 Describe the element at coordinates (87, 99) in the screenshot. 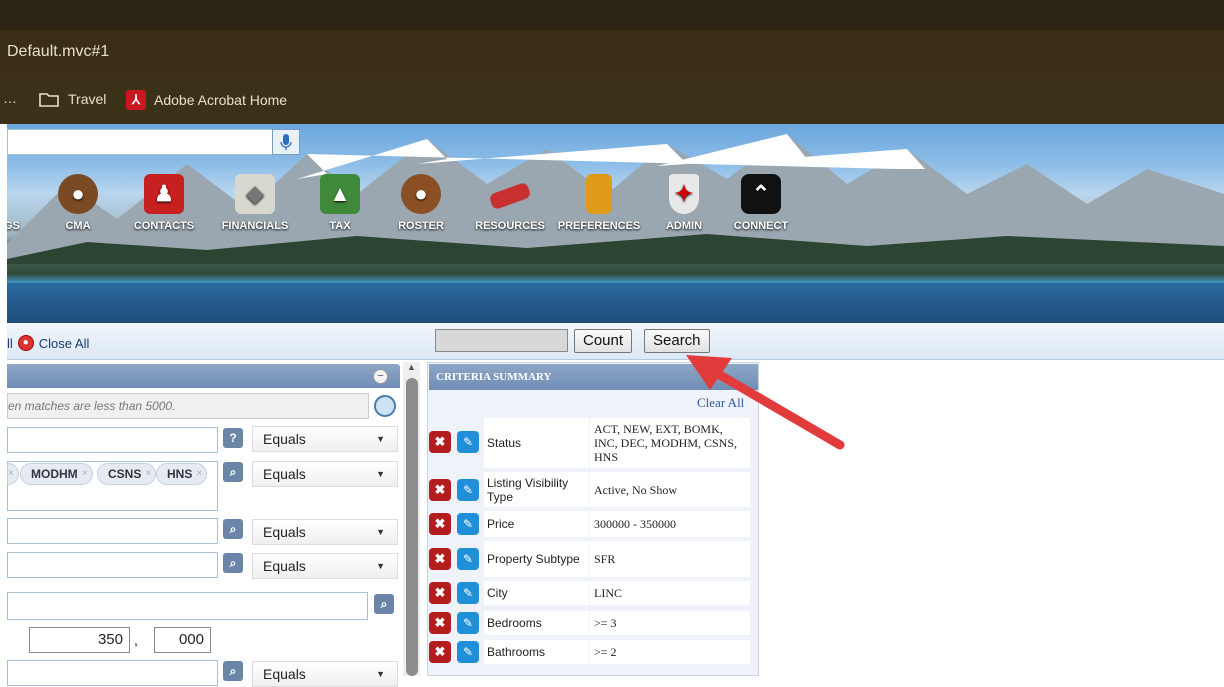

I see `bookmark-travel-label: Travel` at that location.